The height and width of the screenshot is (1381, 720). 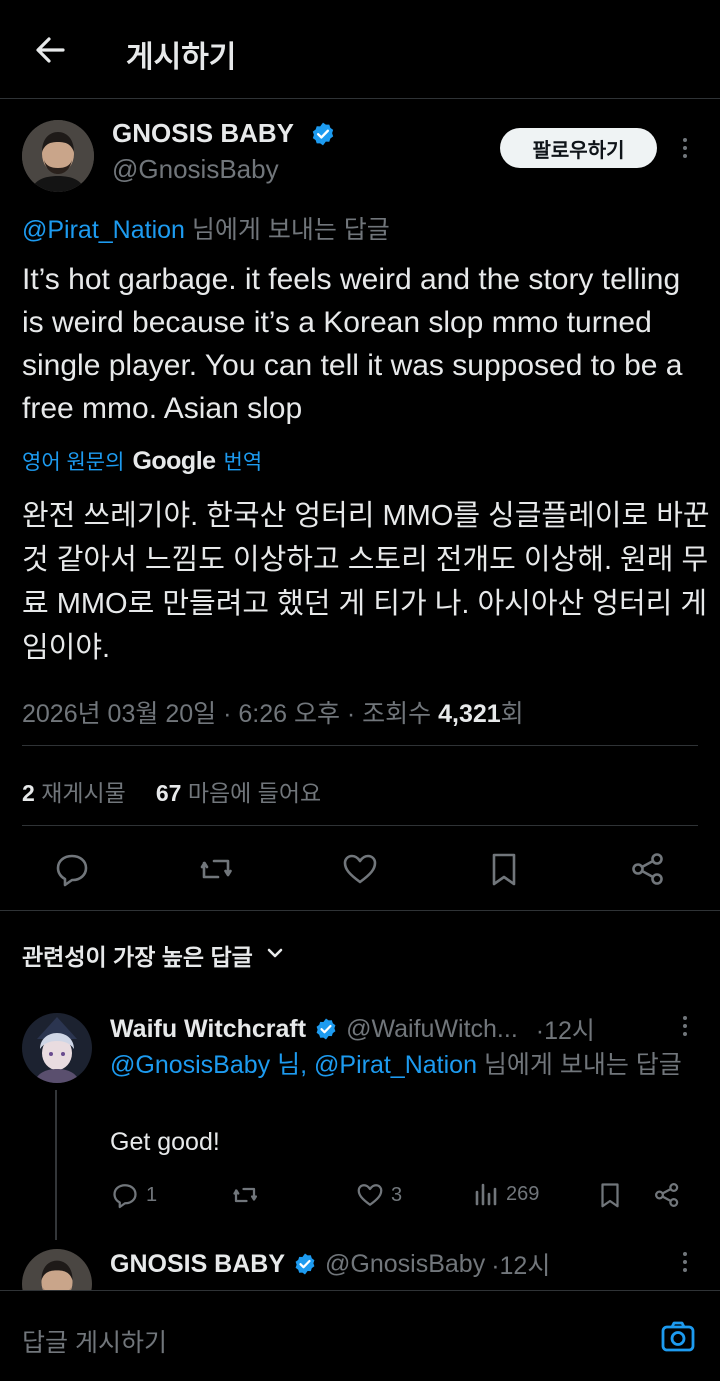 What do you see at coordinates (190, 1065) in the screenshot?
I see `mention-link: @GnosisBaby` at bounding box center [190, 1065].